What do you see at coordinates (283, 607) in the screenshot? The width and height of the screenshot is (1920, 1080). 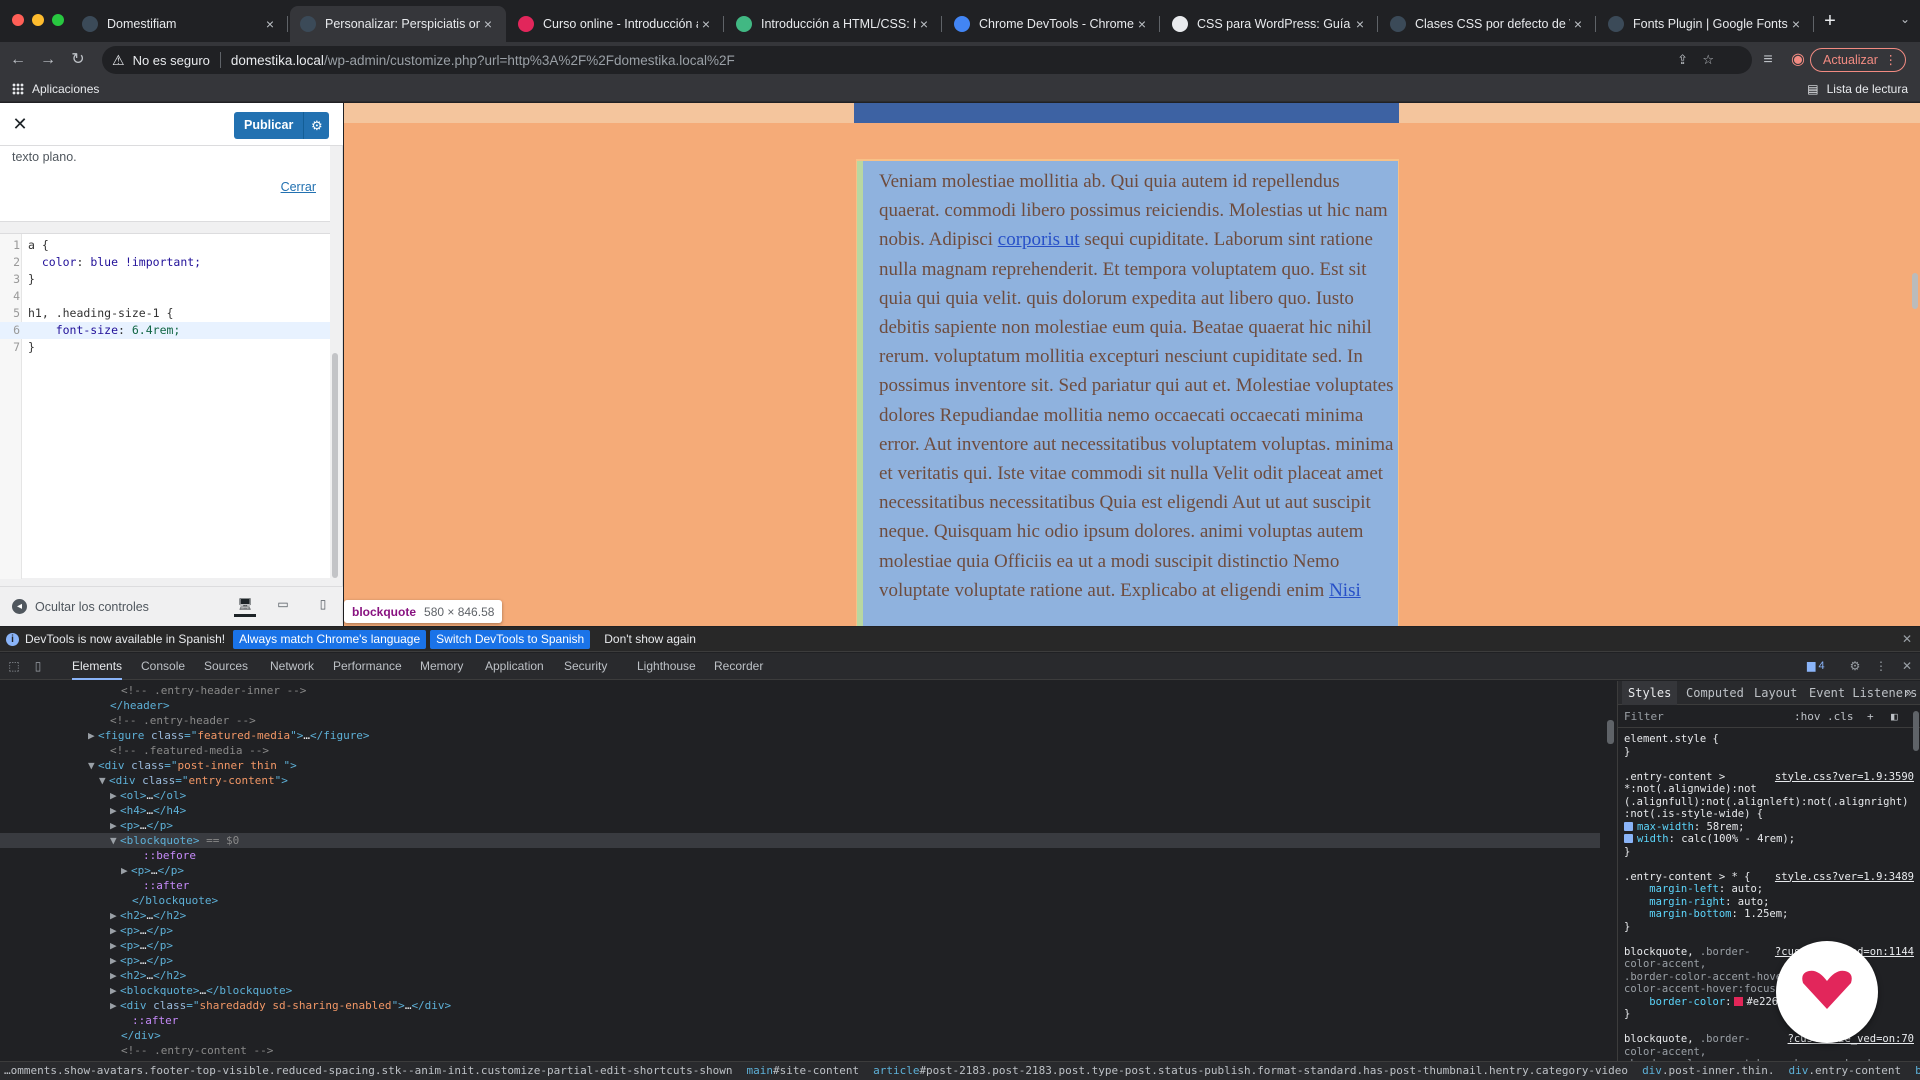 I see `tablet-preview-icon: ▭` at bounding box center [283, 607].